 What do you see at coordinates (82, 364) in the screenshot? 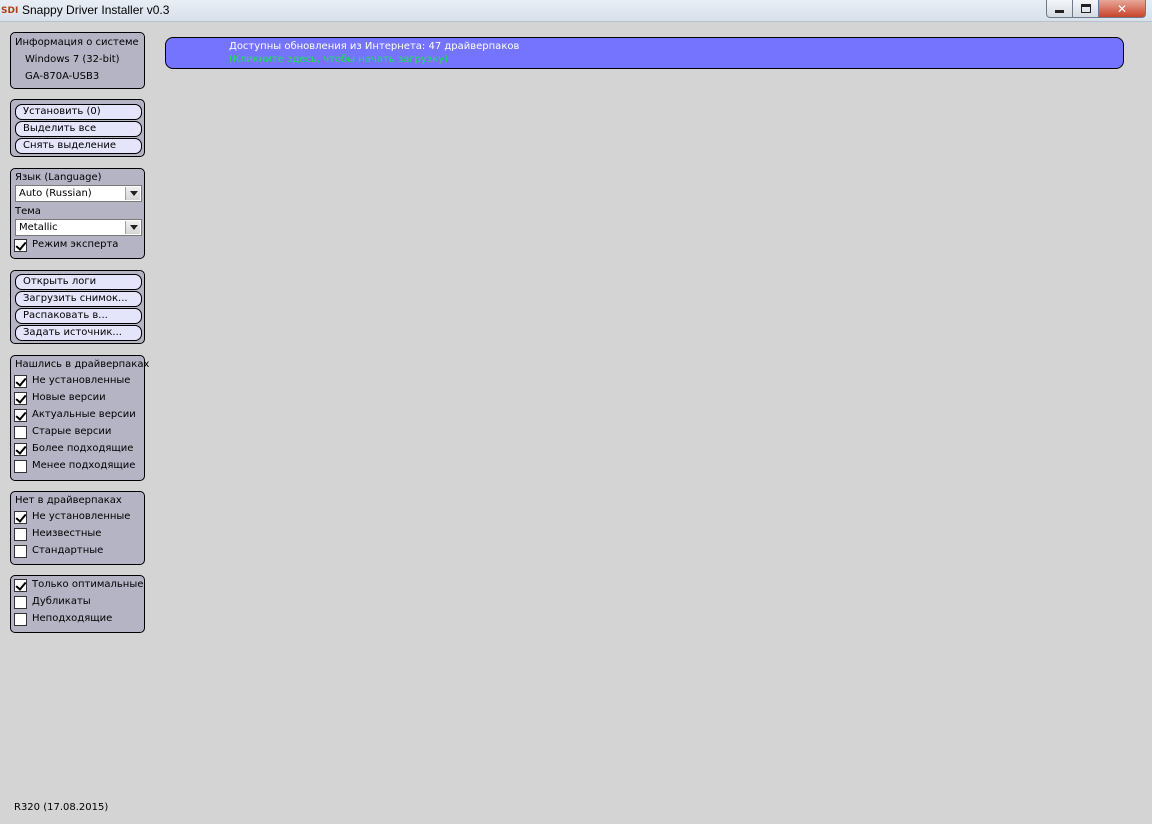
I see `found-in-packs-title: Нашлись в драйверпаках` at bounding box center [82, 364].